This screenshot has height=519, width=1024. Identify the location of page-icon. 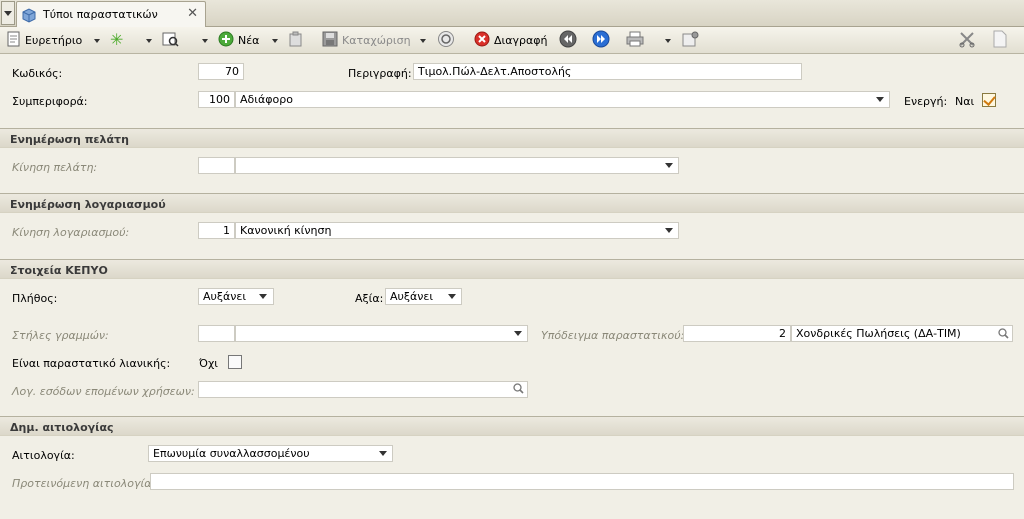
(1000, 40).